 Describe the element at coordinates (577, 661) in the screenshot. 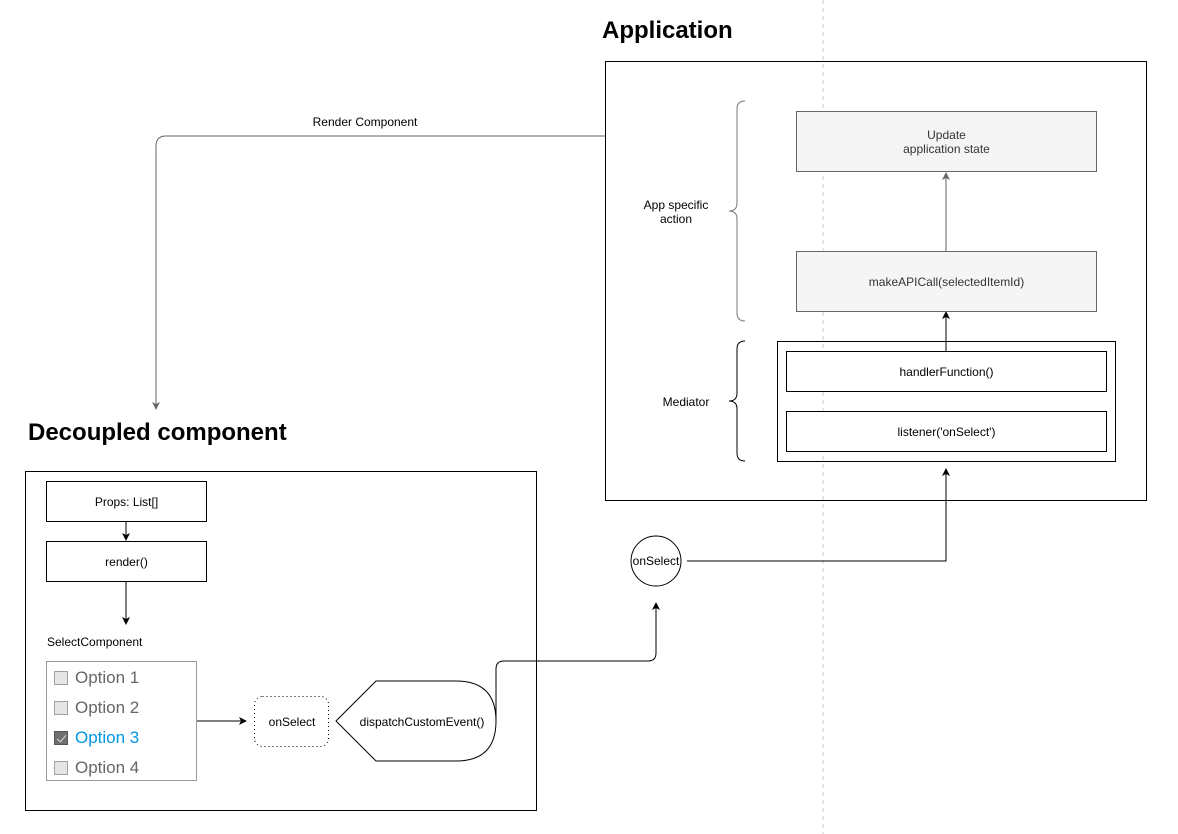

I see `dispatch-to-event-edge` at that location.